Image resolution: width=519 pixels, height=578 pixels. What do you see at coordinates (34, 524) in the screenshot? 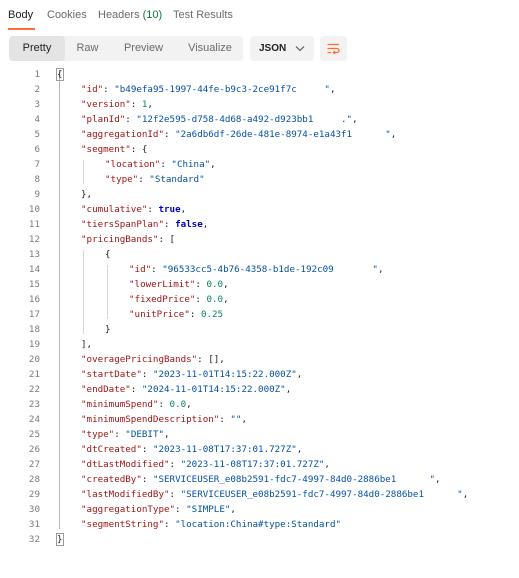
I see `line-number: 31` at bounding box center [34, 524].